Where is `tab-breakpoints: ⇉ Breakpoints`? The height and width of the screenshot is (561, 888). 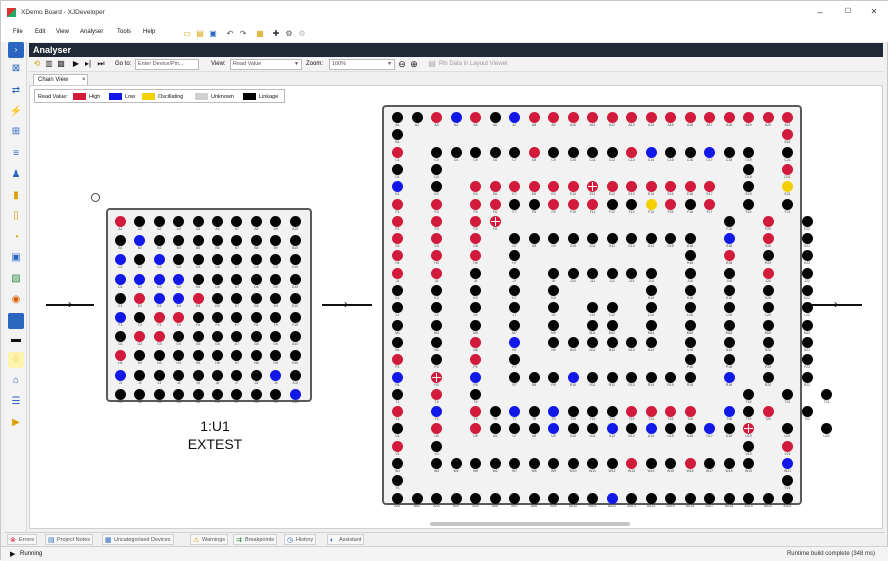 tab-breakpoints: ⇉ Breakpoints is located at coordinates (255, 539).